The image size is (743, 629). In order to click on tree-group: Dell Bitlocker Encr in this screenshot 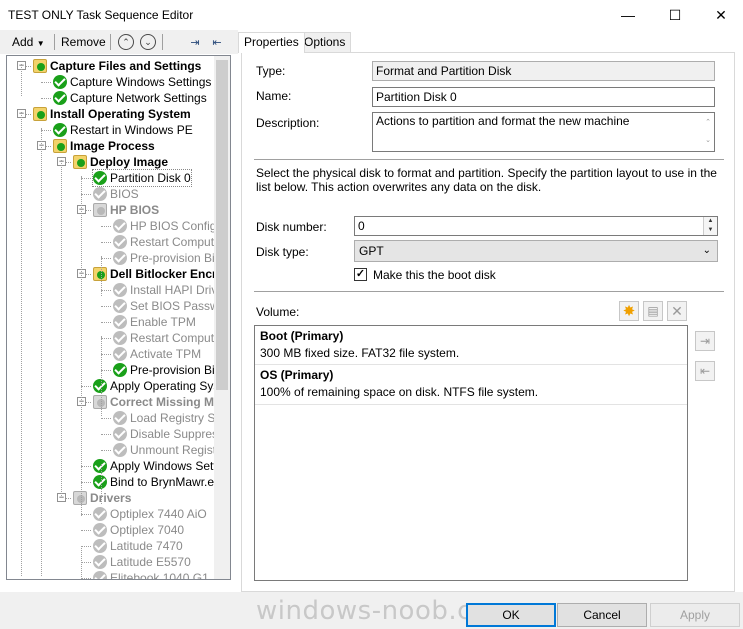, I will do `click(154, 274)`.